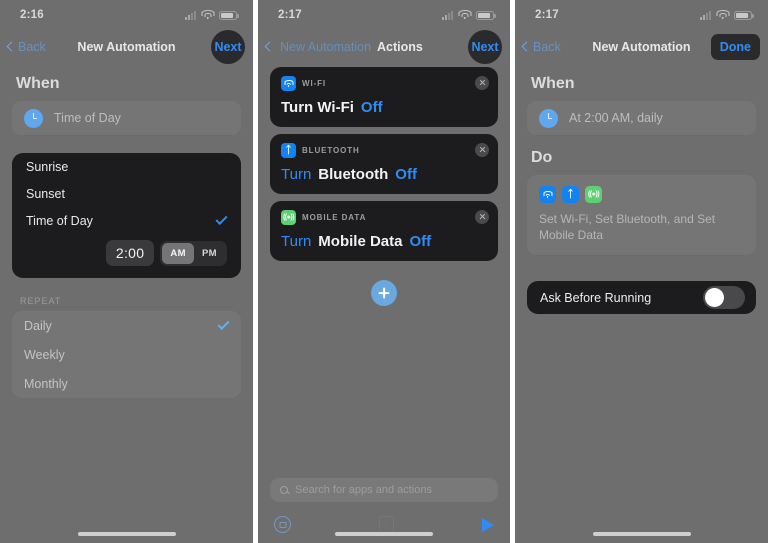 Image resolution: width=768 pixels, height=543 pixels. Describe the element at coordinates (317, 107) in the screenshot. I see `action-text-segment: Turn Wi-Fi` at that location.